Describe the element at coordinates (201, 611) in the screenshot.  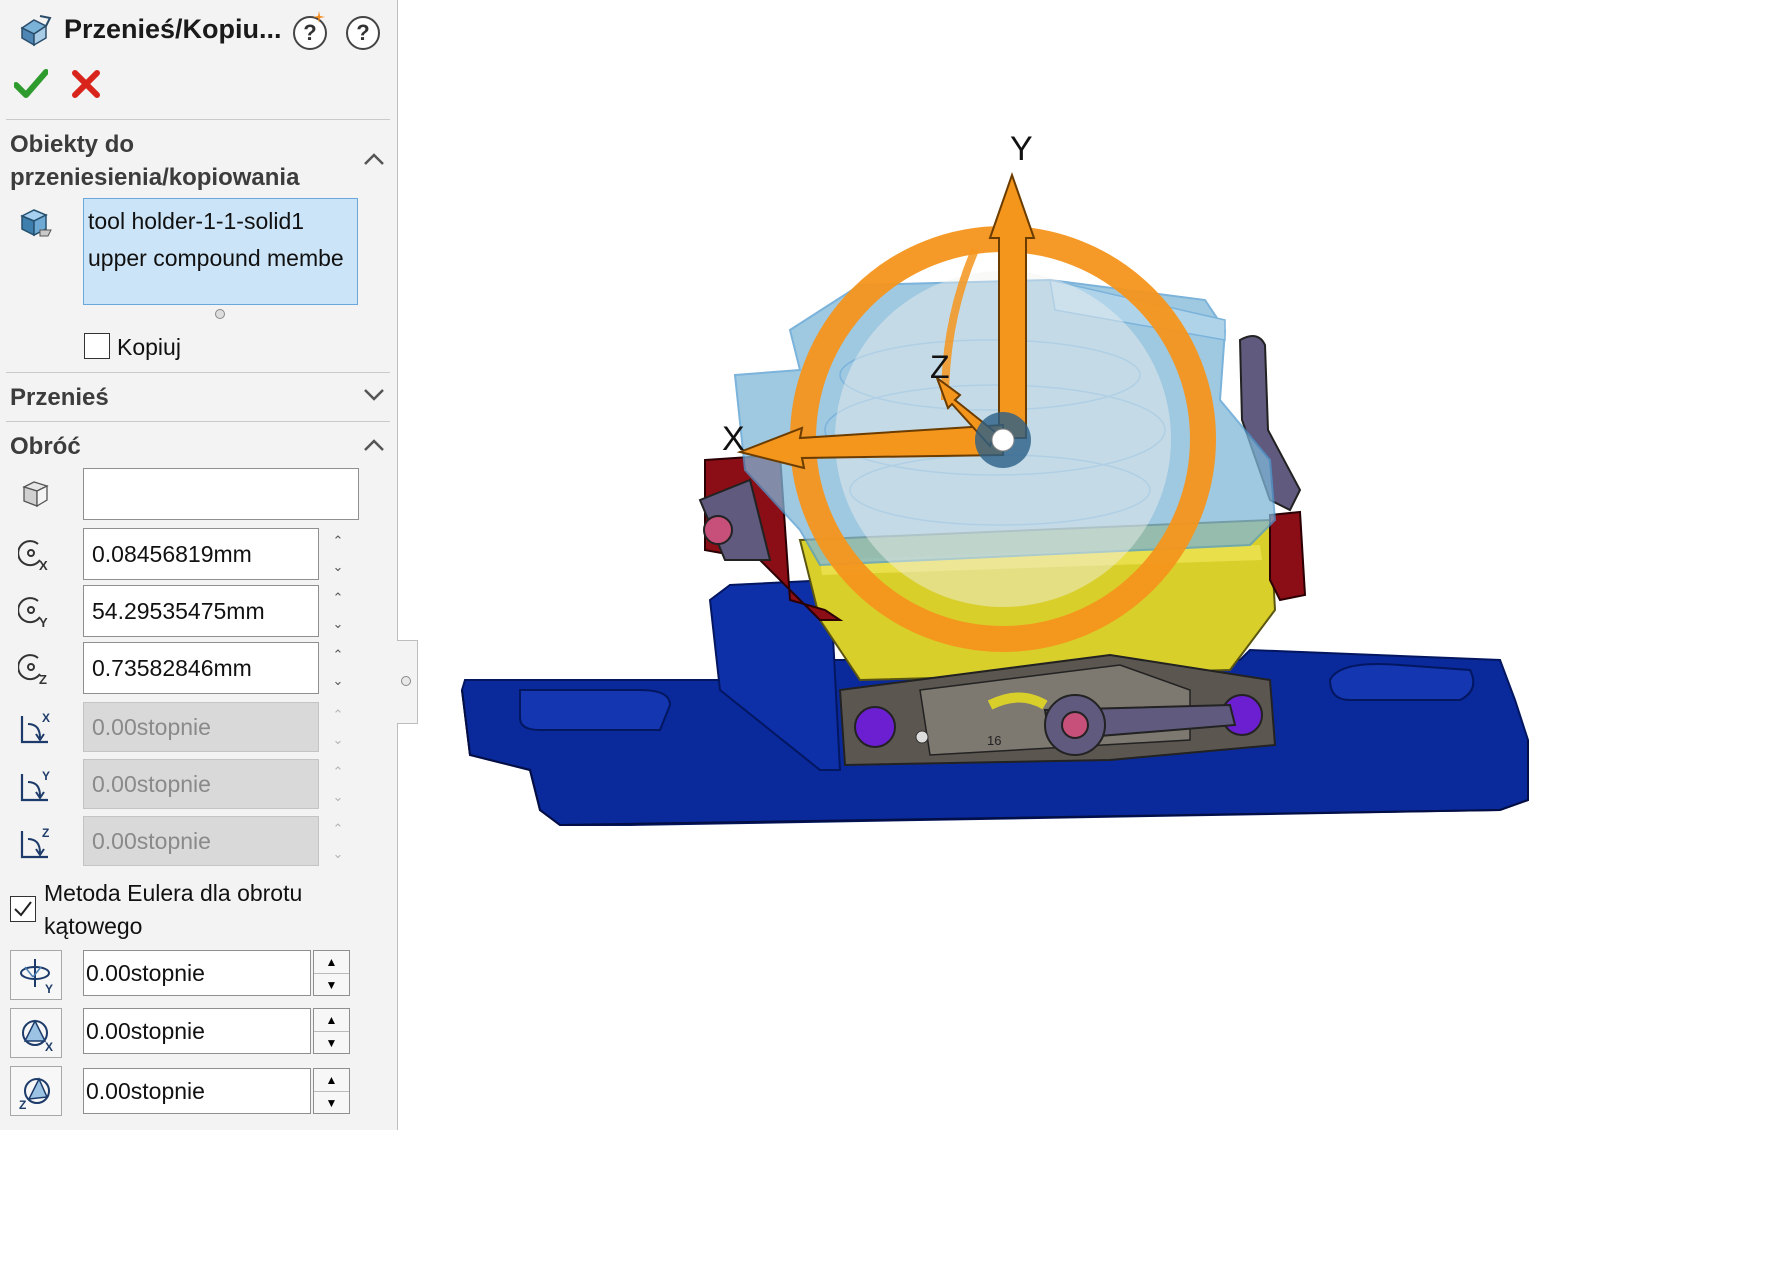
I see `center-y-input: 54.29535475mm` at that location.